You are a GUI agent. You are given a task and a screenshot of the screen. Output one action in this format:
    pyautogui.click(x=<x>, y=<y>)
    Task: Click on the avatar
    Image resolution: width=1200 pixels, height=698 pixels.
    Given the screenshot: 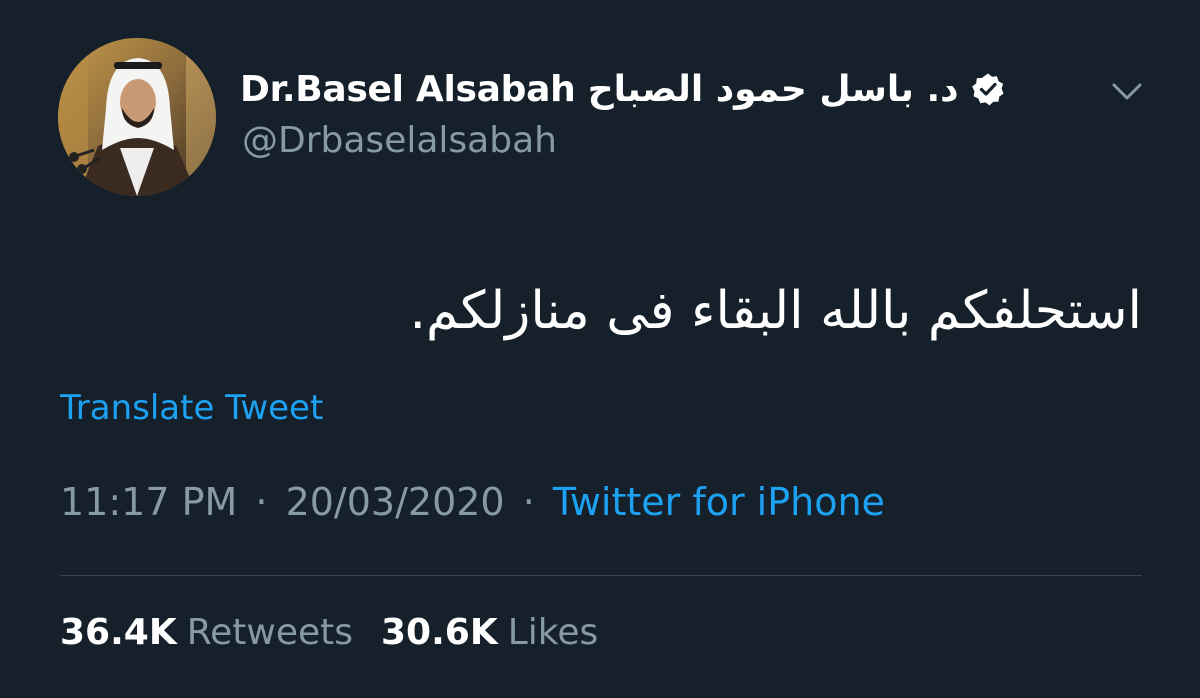 What is the action you would take?
    pyautogui.click(x=137, y=117)
    